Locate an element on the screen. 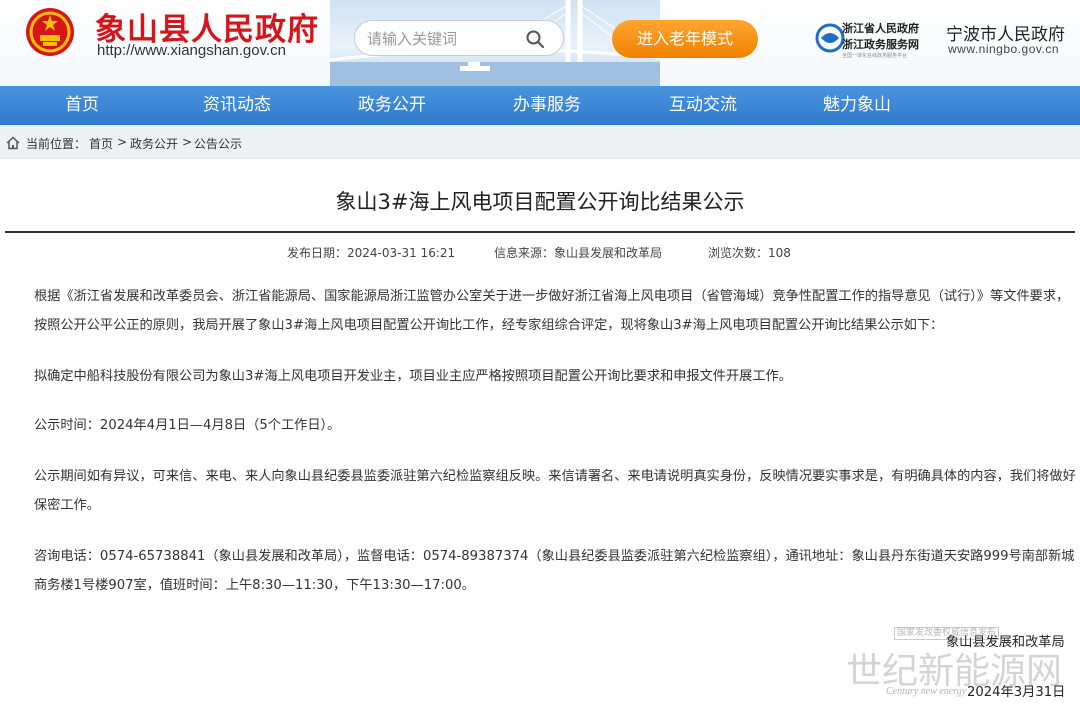  nav-item-home: 首页 is located at coordinates (82, 105).